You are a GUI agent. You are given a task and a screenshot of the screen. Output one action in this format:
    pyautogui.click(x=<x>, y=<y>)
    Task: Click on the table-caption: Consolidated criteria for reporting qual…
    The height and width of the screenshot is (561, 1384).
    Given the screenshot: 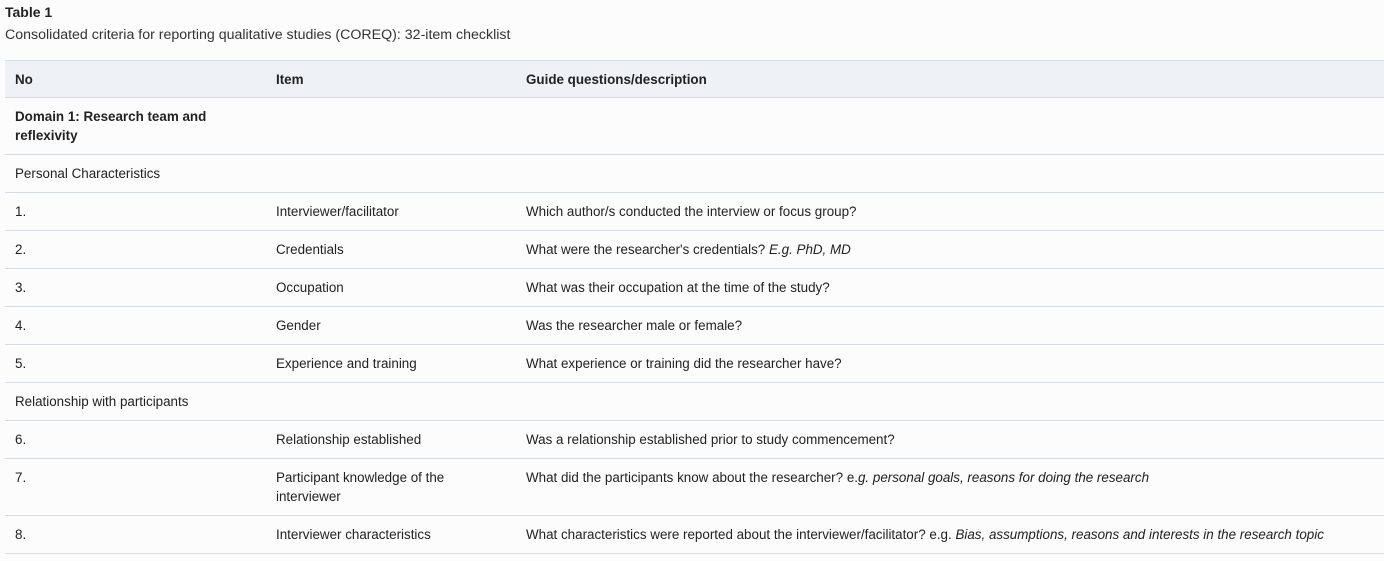 What is the action you would take?
    pyautogui.click(x=258, y=35)
    